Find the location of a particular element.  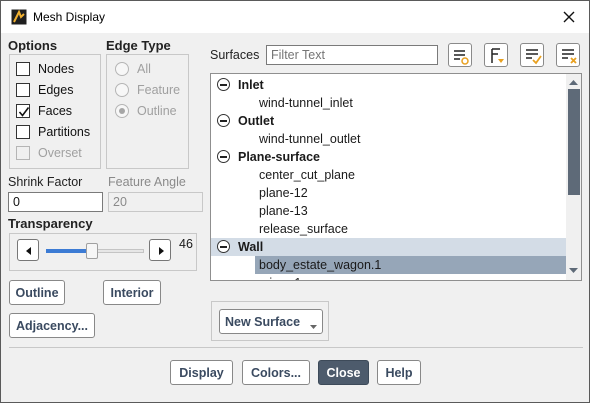

help-button: Help is located at coordinates (399, 372).